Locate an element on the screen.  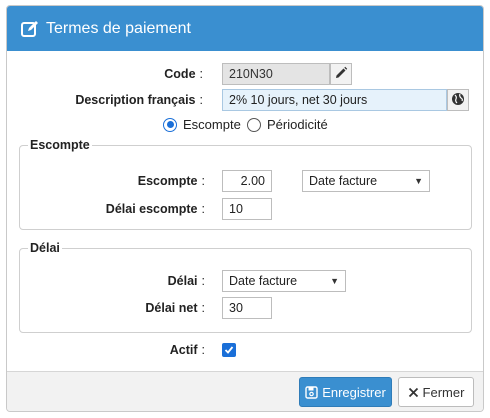
delai-date-select-value: Date facture is located at coordinates (263, 281).